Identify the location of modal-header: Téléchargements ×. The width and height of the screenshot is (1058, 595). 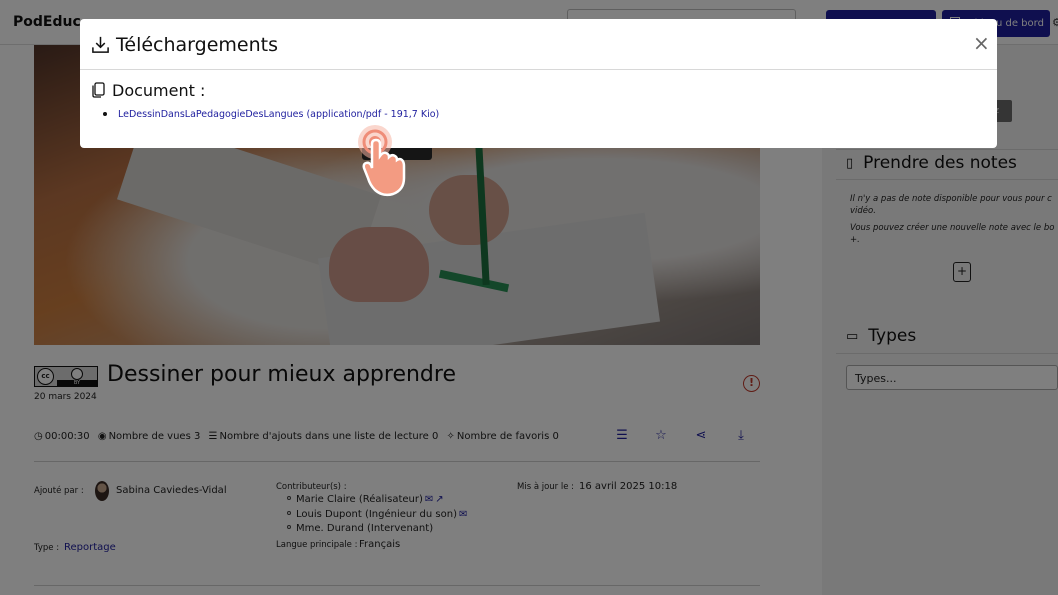
(538, 44).